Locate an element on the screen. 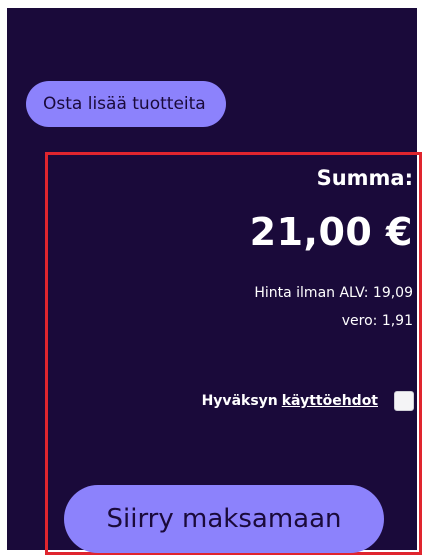  terms-checkbox is located at coordinates (404, 401).